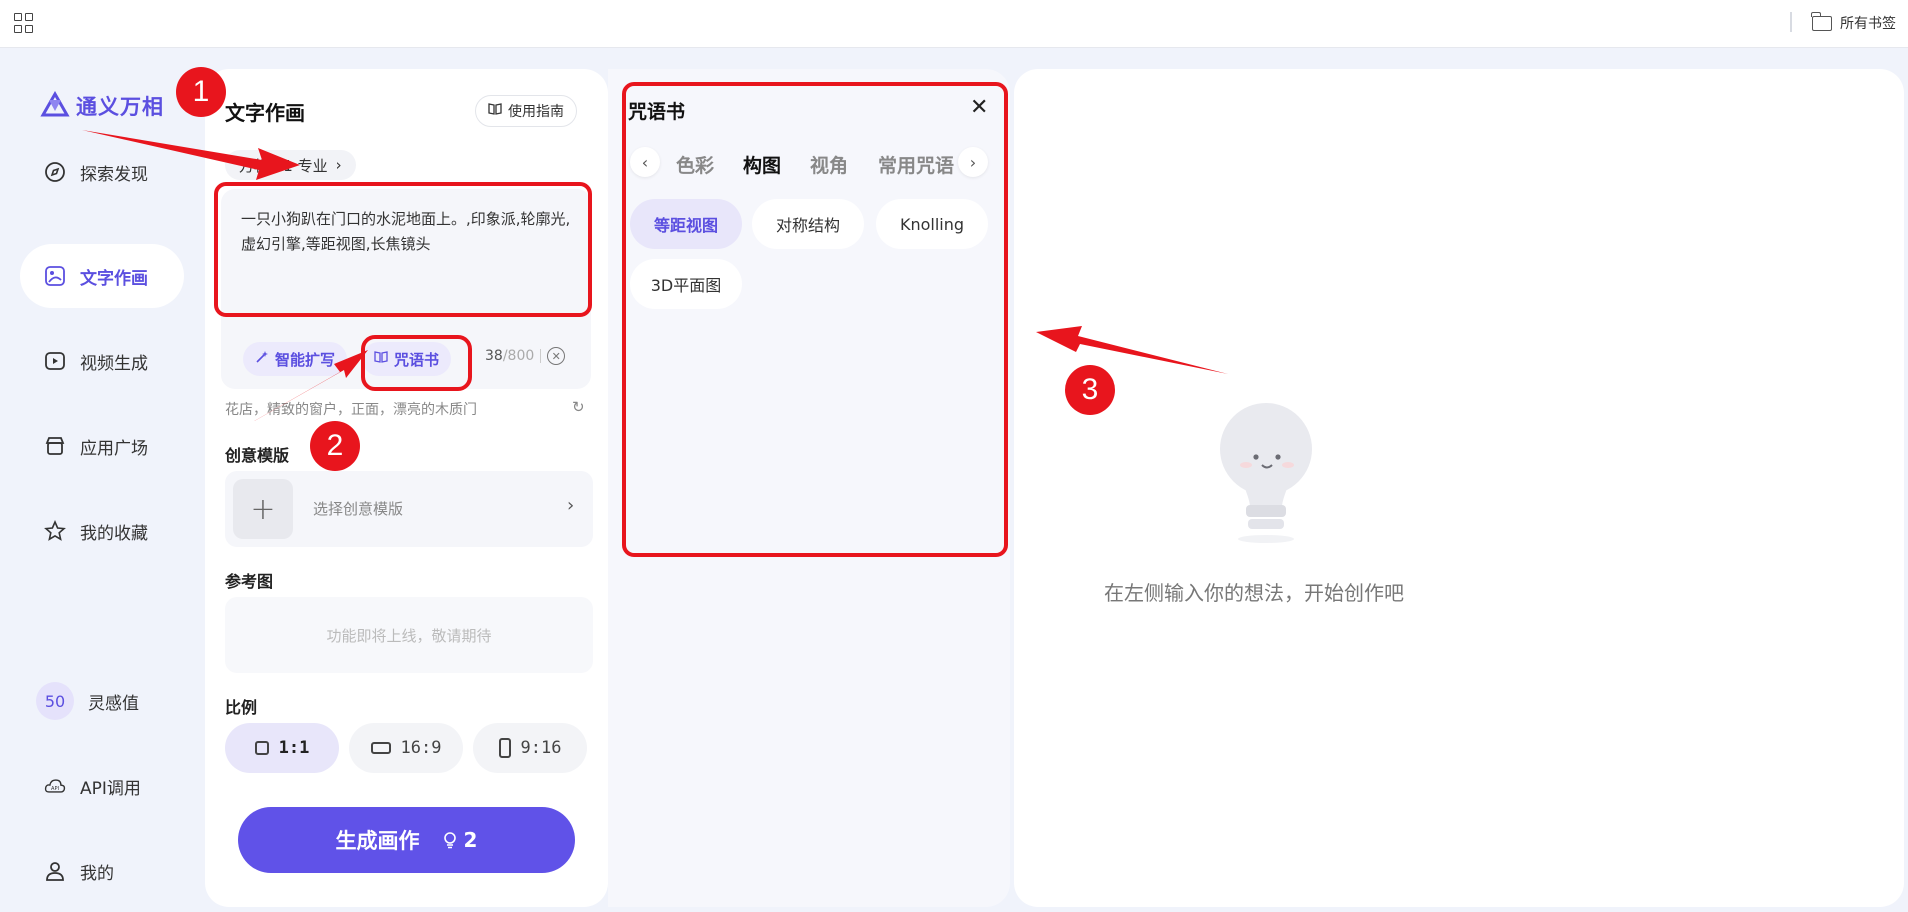  What do you see at coordinates (55, 361) in the screenshot?
I see `video-icon` at bounding box center [55, 361].